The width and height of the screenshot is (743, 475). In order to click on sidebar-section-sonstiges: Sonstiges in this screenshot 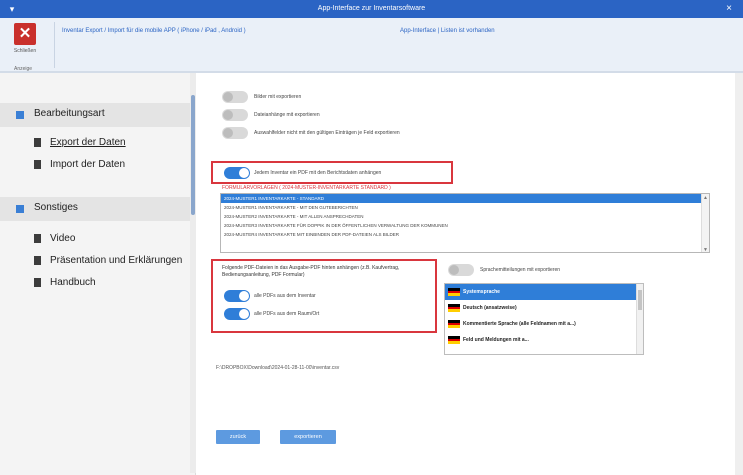, I will do `click(98, 209)`.